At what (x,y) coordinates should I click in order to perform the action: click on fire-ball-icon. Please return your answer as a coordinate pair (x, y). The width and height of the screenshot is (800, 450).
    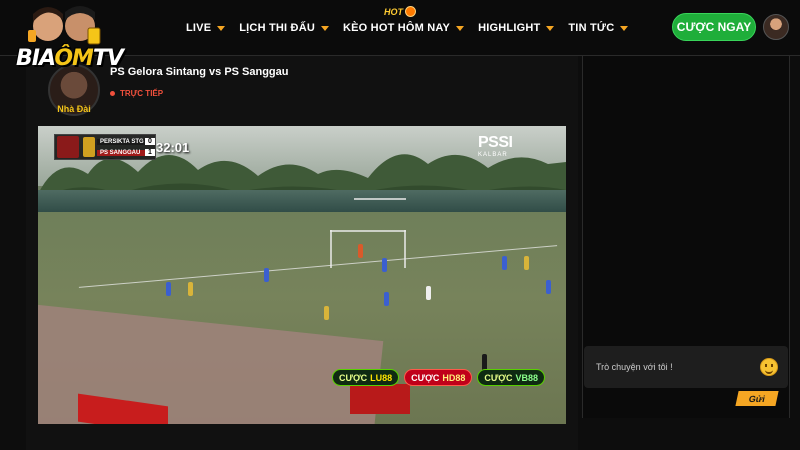
    Looking at the image, I should click on (410, 11).